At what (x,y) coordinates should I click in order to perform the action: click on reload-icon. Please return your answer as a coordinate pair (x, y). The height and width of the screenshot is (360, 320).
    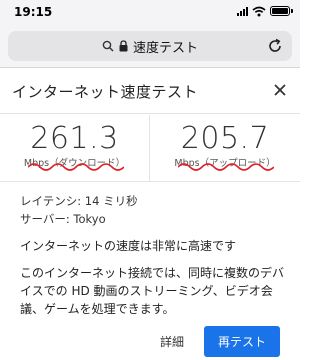
    Looking at the image, I should click on (275, 46).